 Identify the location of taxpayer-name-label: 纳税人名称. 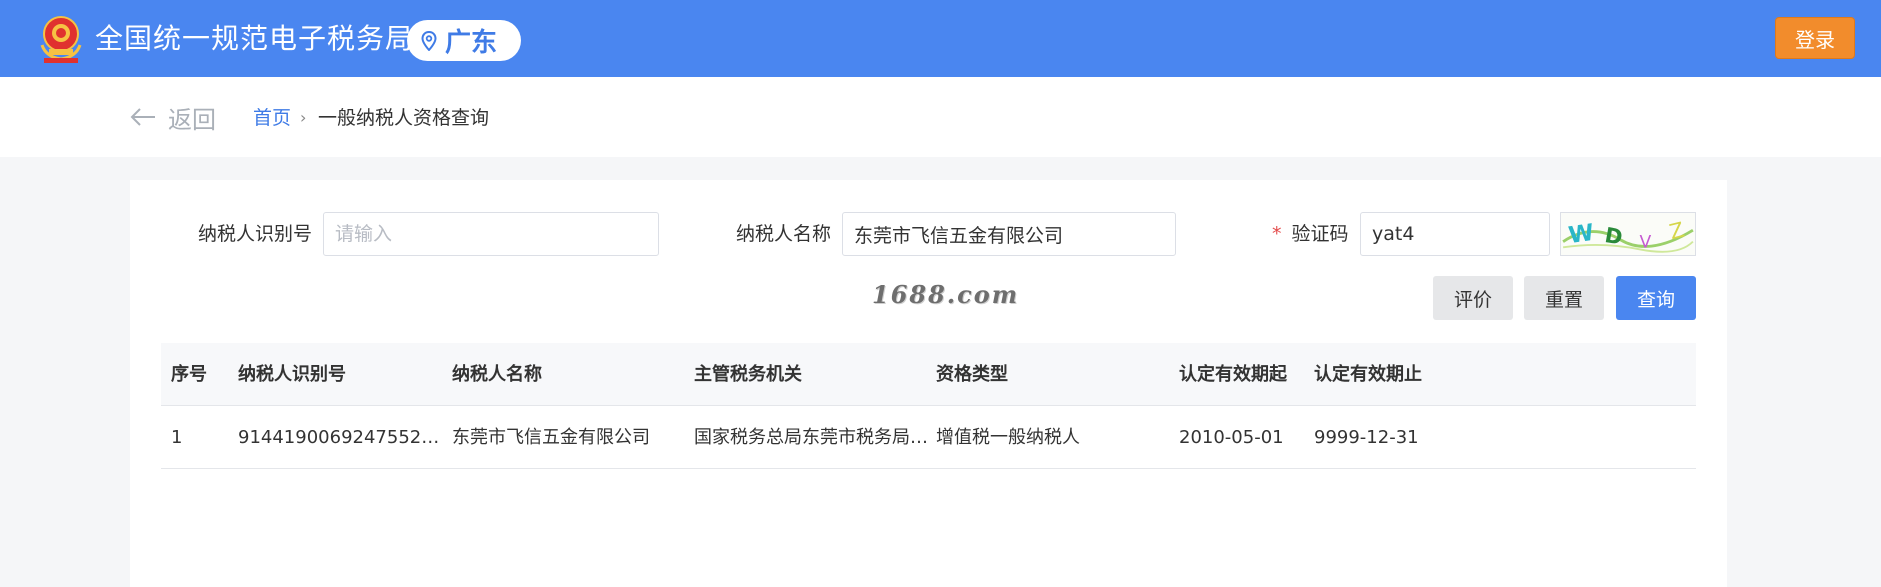
(784, 234).